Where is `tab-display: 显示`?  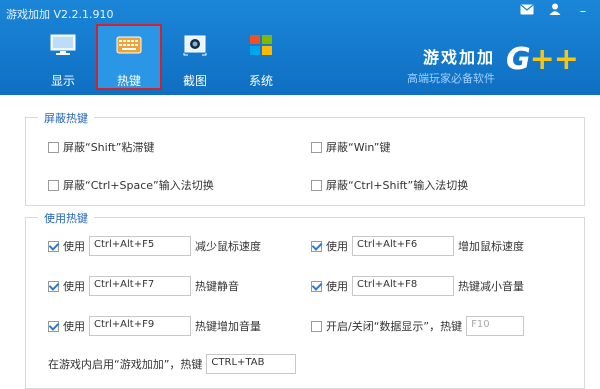
tab-display: 显示 is located at coordinates (63, 57).